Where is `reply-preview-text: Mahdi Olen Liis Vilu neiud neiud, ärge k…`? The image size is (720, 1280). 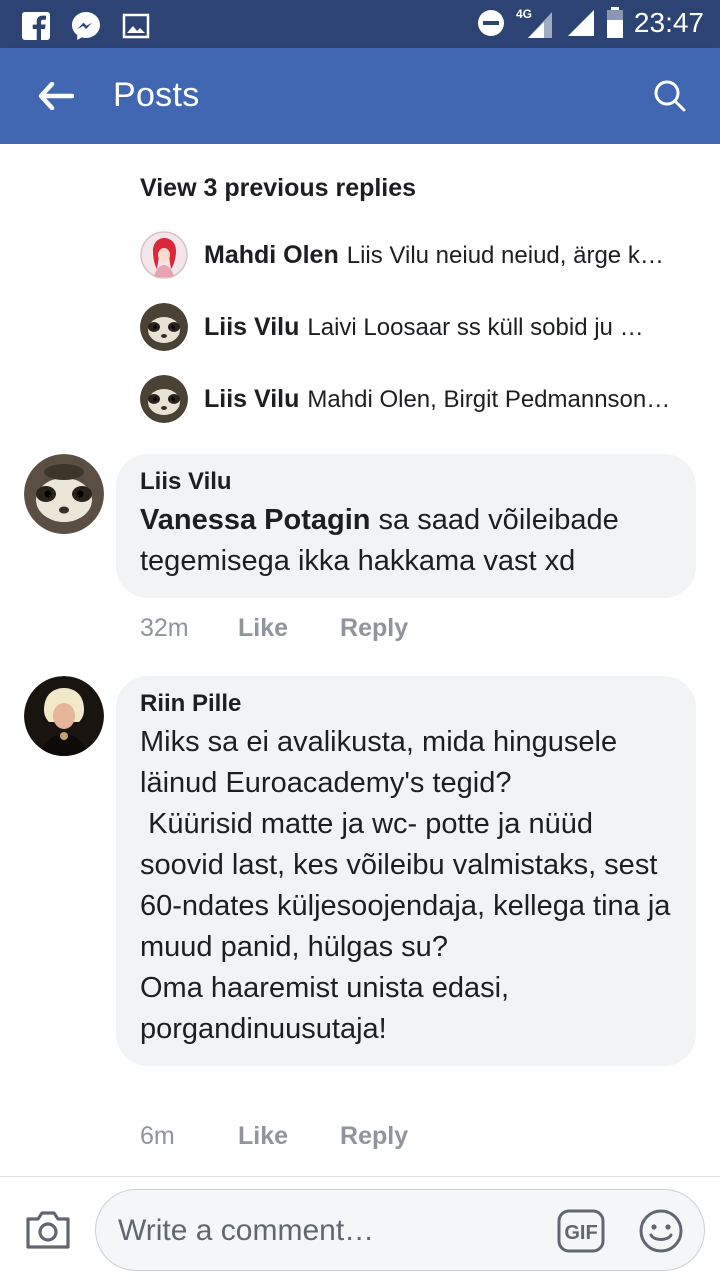
reply-preview-text: Mahdi Olen Liis Vilu neiud neiud, ärge k… is located at coordinates (446, 255).